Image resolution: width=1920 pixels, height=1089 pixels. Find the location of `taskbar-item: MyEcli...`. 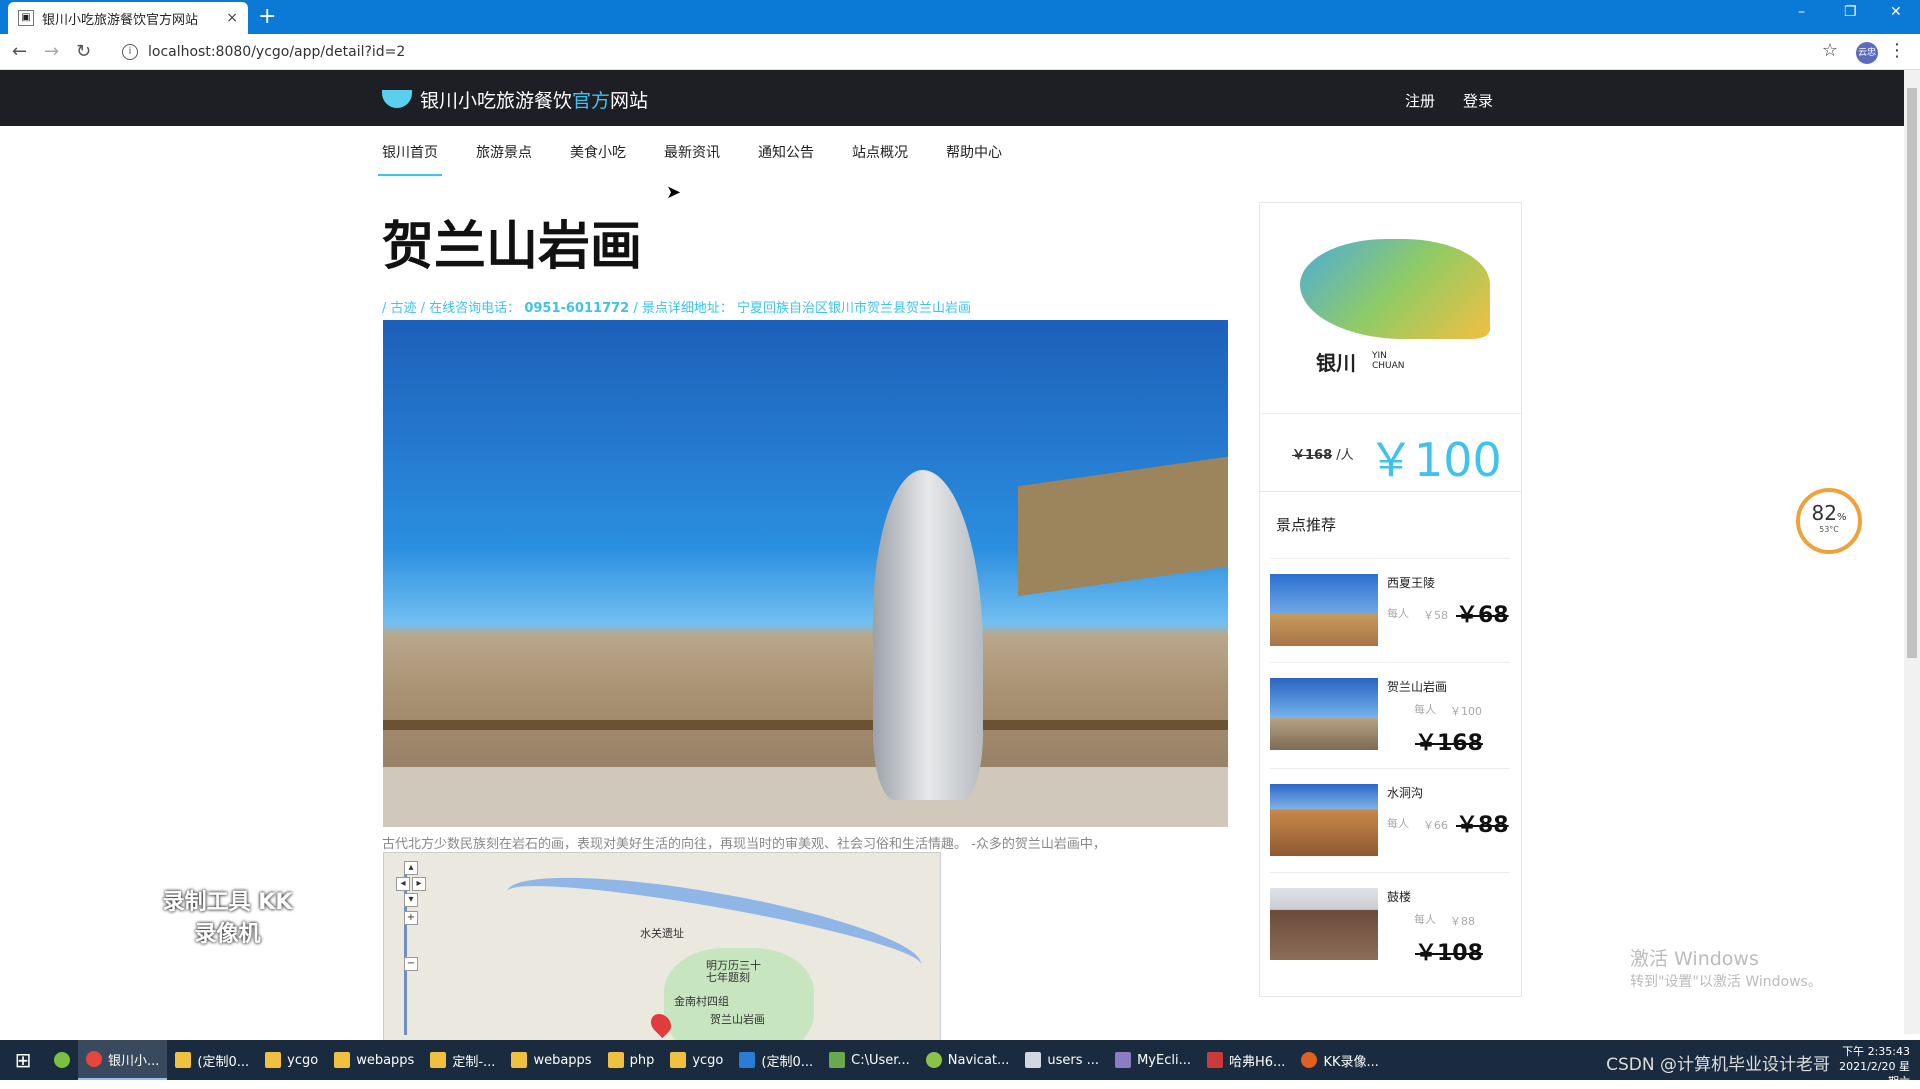

taskbar-item: MyEcli... is located at coordinates (1153, 1060).